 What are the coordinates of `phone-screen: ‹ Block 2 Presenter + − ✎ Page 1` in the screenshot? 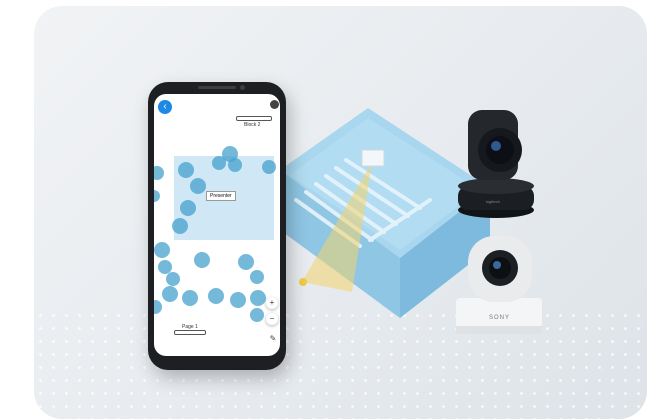 It's located at (217, 225).